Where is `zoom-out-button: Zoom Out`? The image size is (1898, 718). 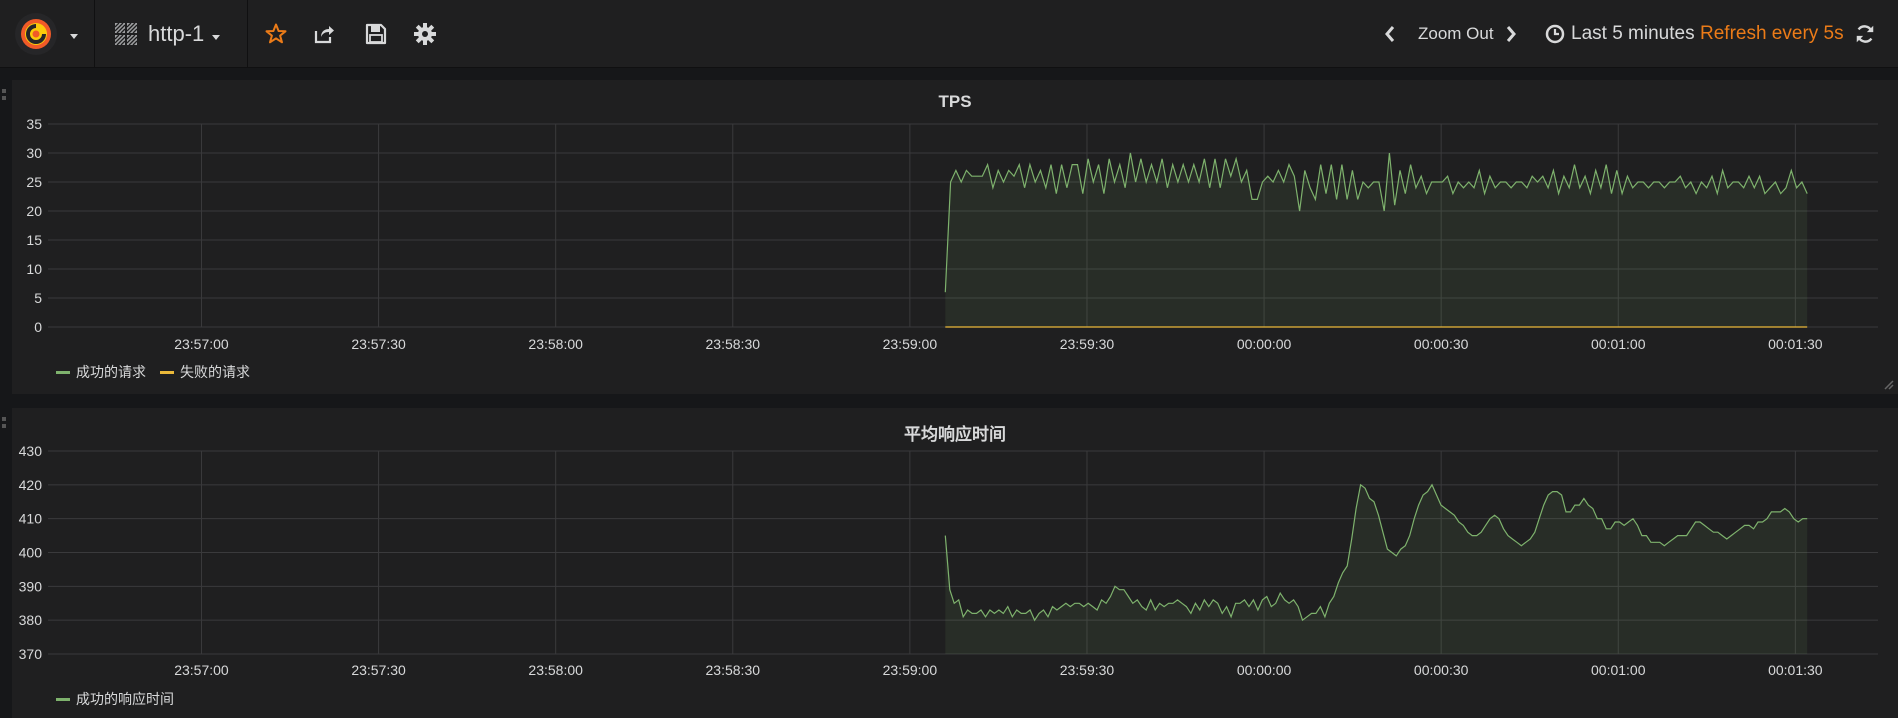
zoom-out-button: Zoom Out is located at coordinates (1456, 34).